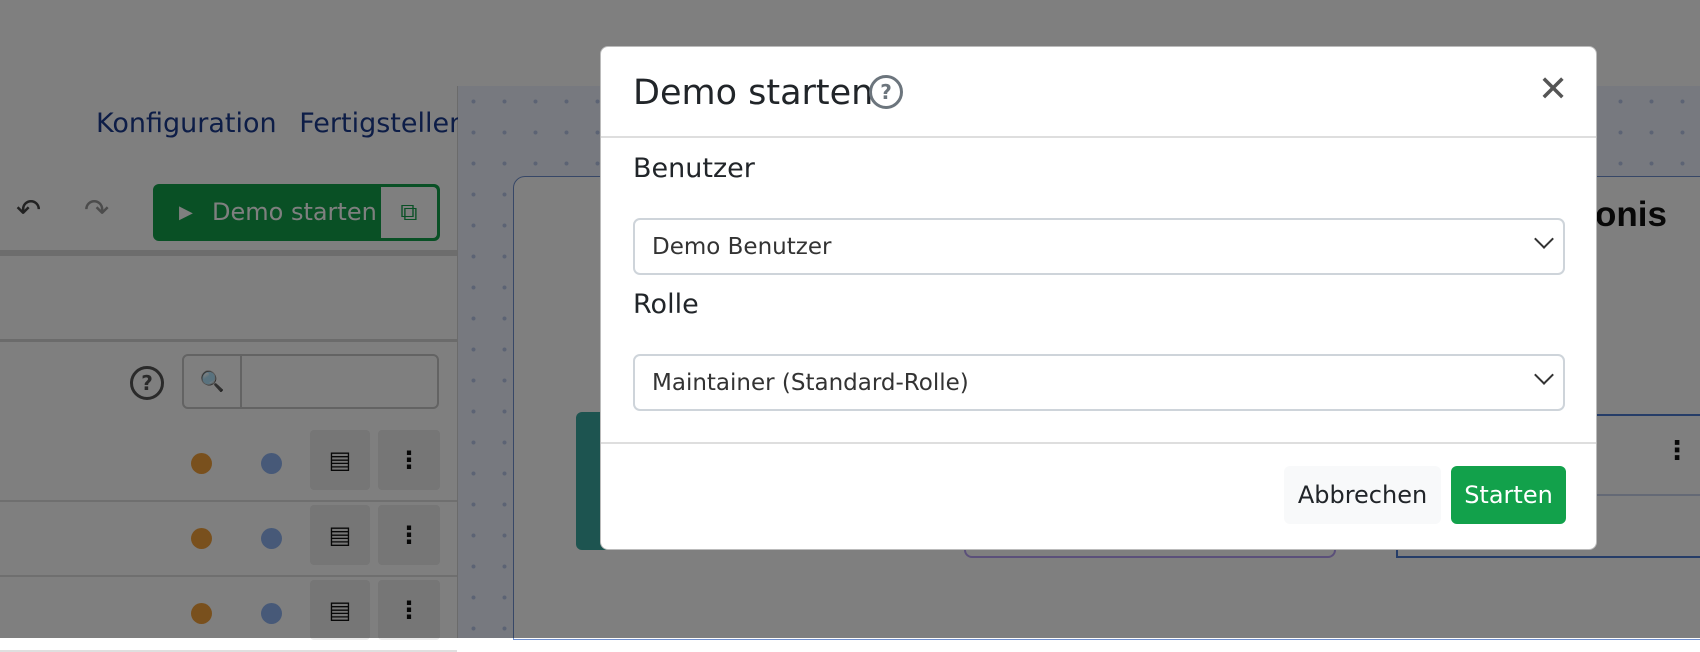 The width and height of the screenshot is (1700, 652). Describe the element at coordinates (1098, 495) in the screenshot. I see `modal-footer: Abbrechen Starten` at that location.